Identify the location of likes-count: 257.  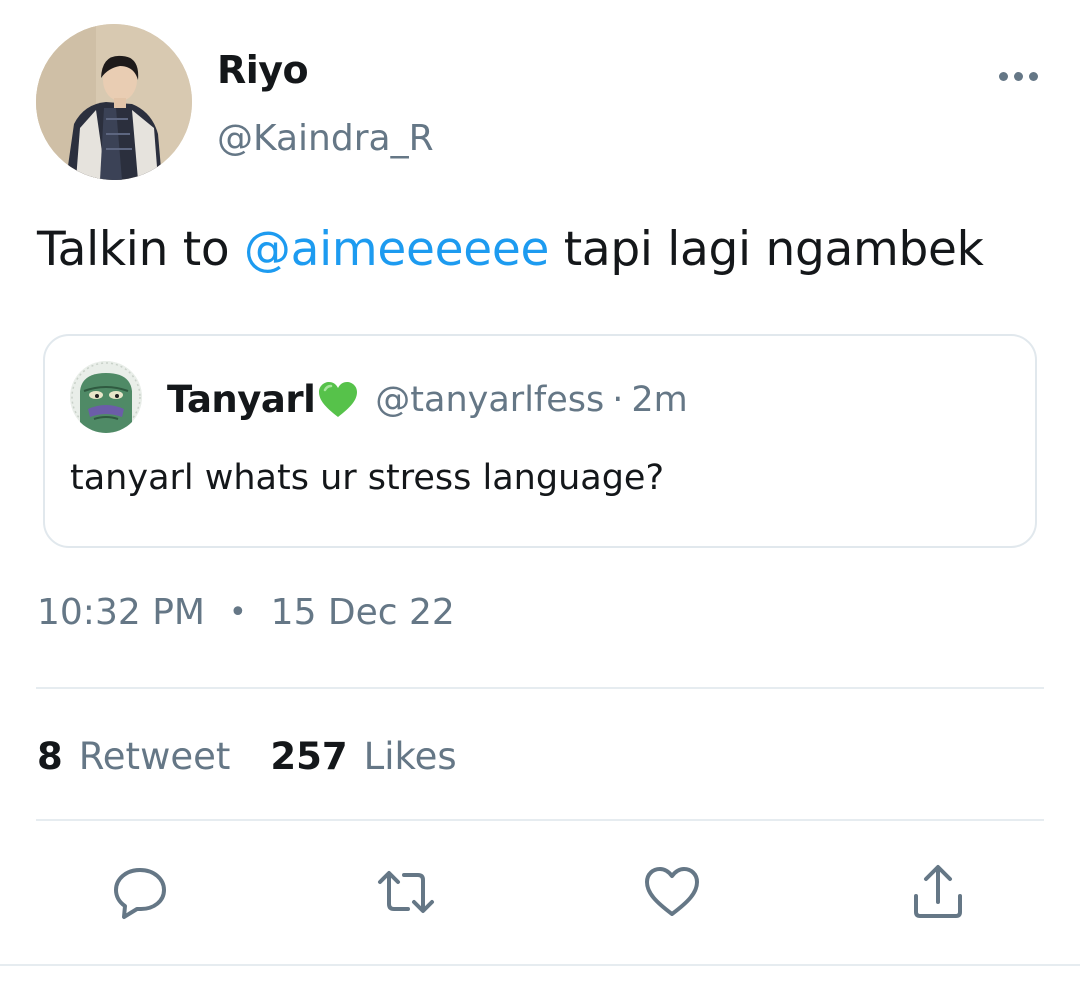
(308, 756).